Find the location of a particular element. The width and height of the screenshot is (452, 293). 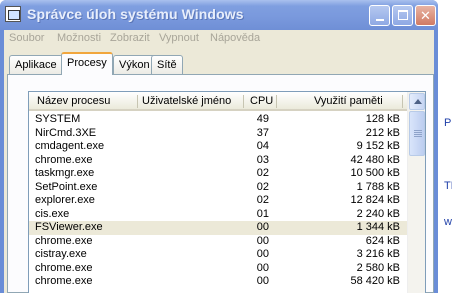

tab-vykon: Výkon is located at coordinates (134, 64).